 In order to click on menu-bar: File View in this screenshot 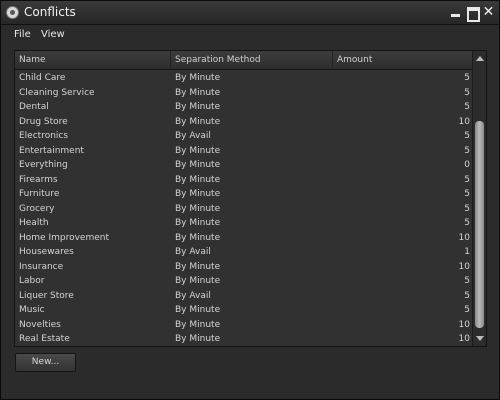, I will do `click(250, 35)`.